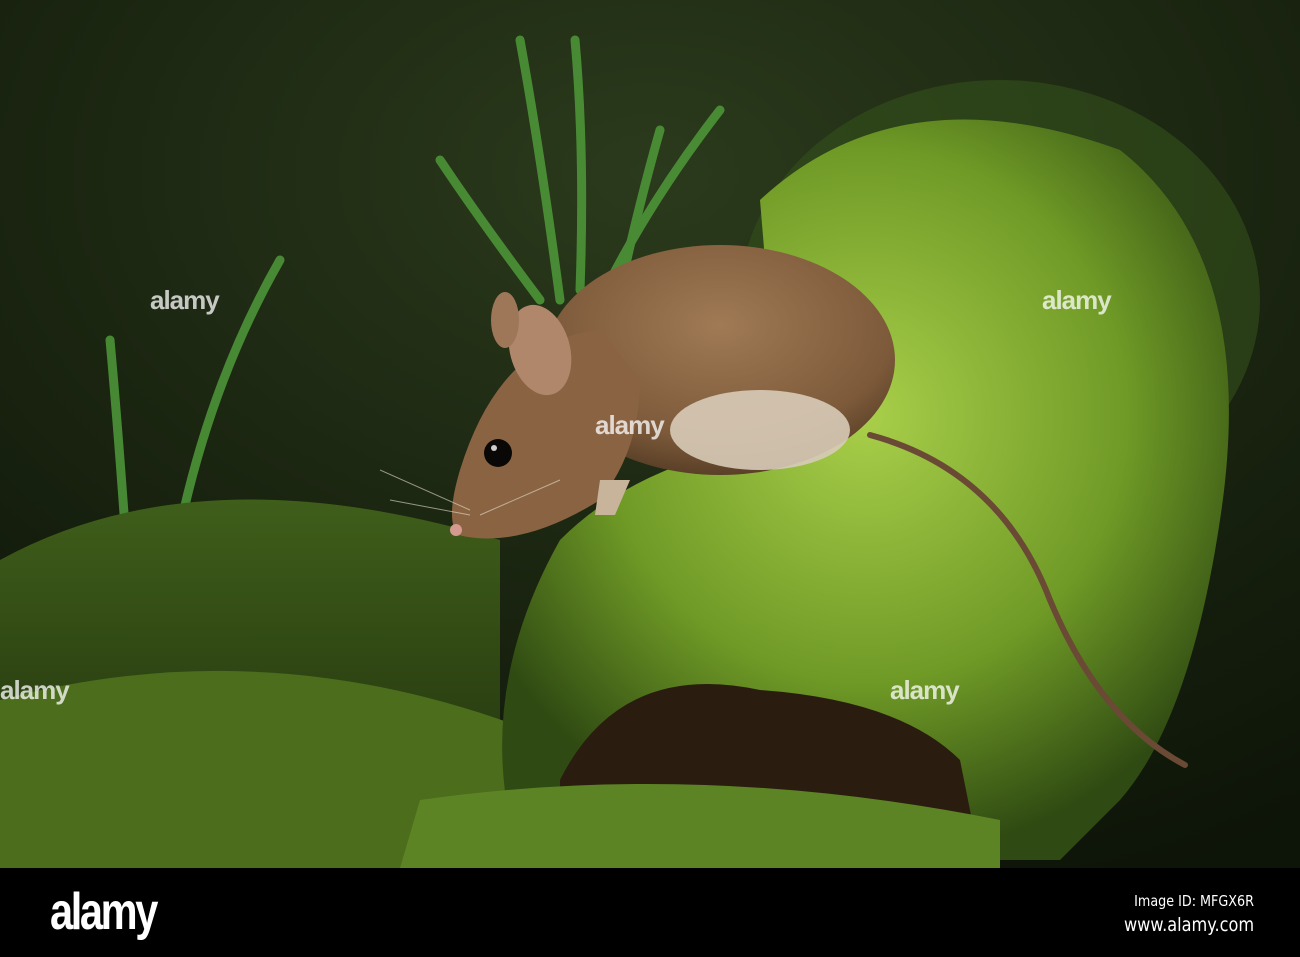 This screenshot has width=1300, height=957. What do you see at coordinates (1194, 901) in the screenshot?
I see `image-id: Image ID: MFGX6R` at bounding box center [1194, 901].